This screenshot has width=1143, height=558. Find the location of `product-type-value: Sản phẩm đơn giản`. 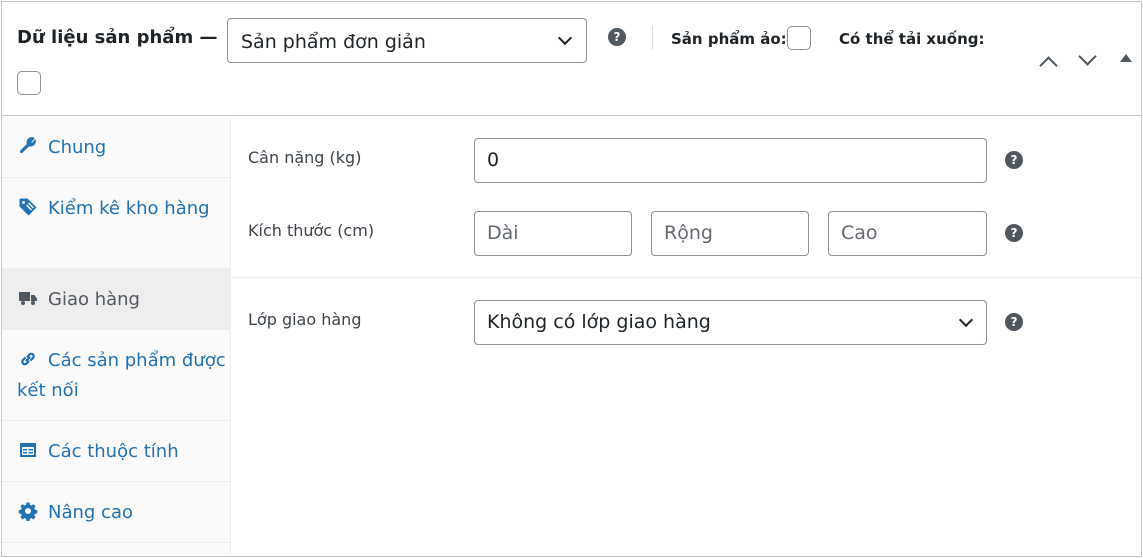

product-type-value: Sản phẩm đơn giản is located at coordinates (333, 42).